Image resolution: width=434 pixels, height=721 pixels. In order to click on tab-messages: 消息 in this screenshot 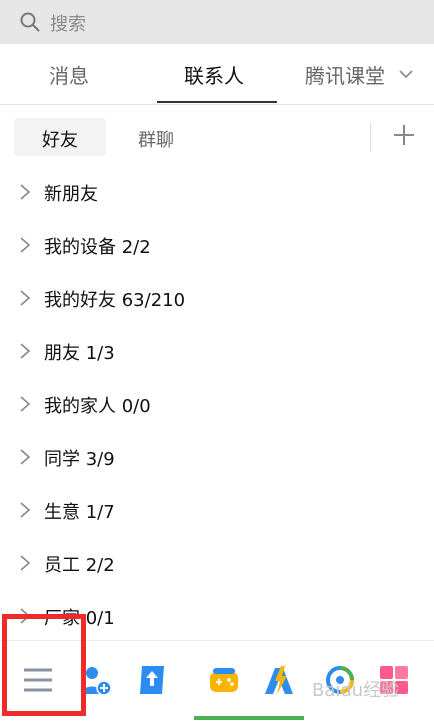, I will do `click(69, 74)`.